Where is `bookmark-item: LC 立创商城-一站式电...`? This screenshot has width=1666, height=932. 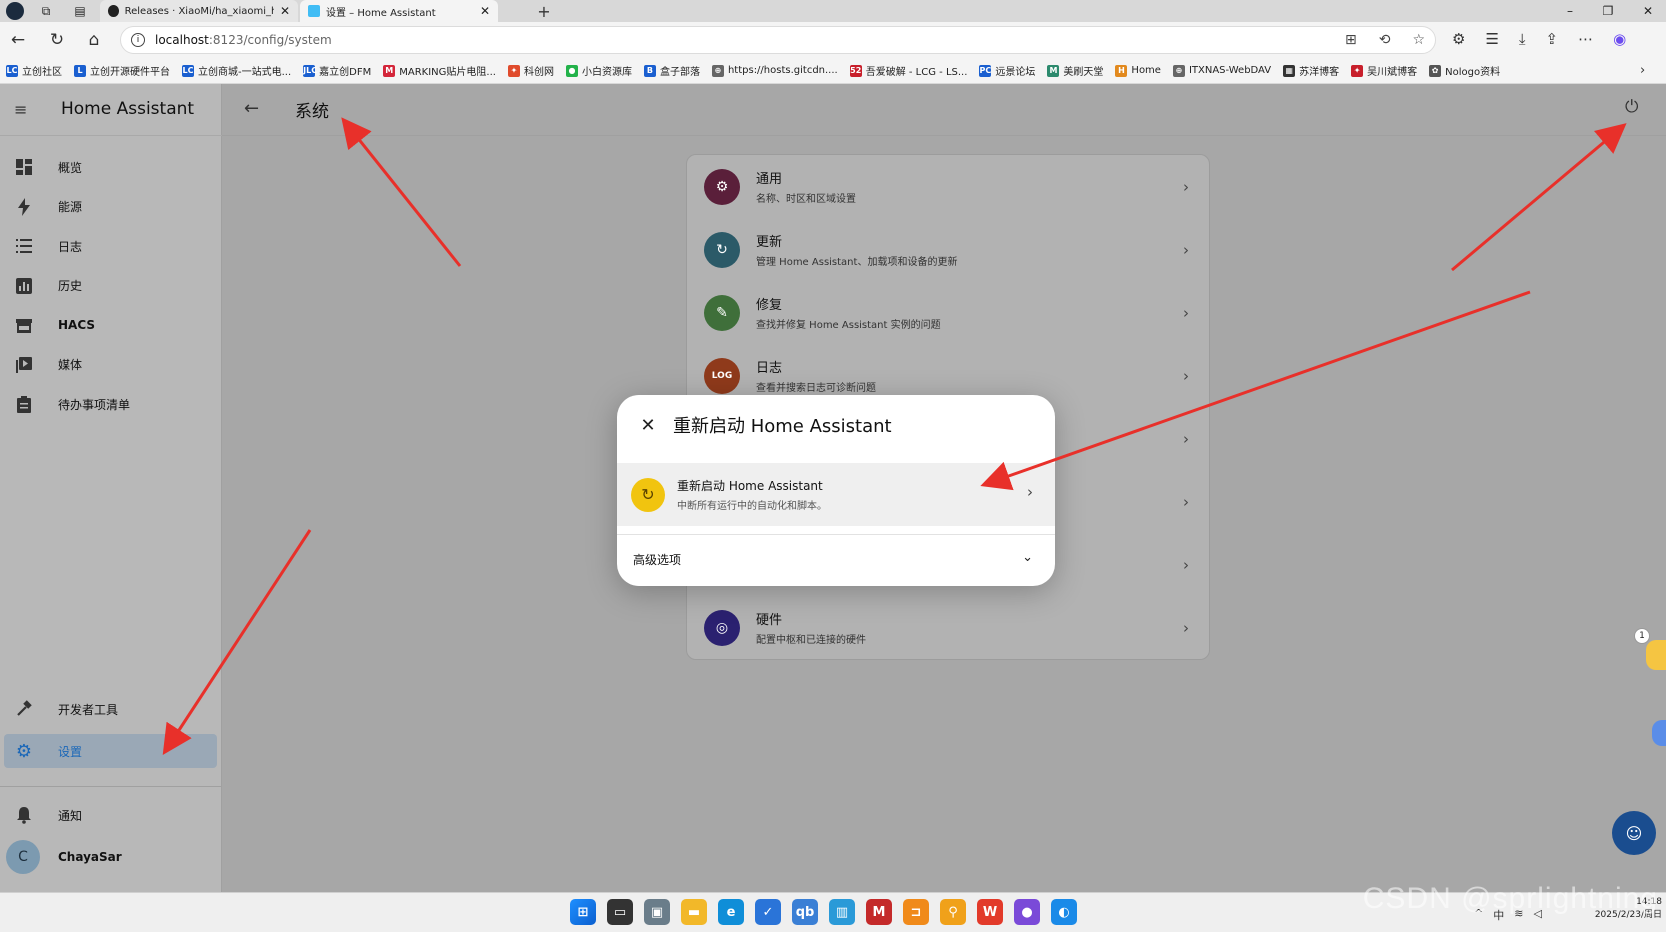 bookmark-item: LC 立创商城-一站式电... is located at coordinates (236, 70).